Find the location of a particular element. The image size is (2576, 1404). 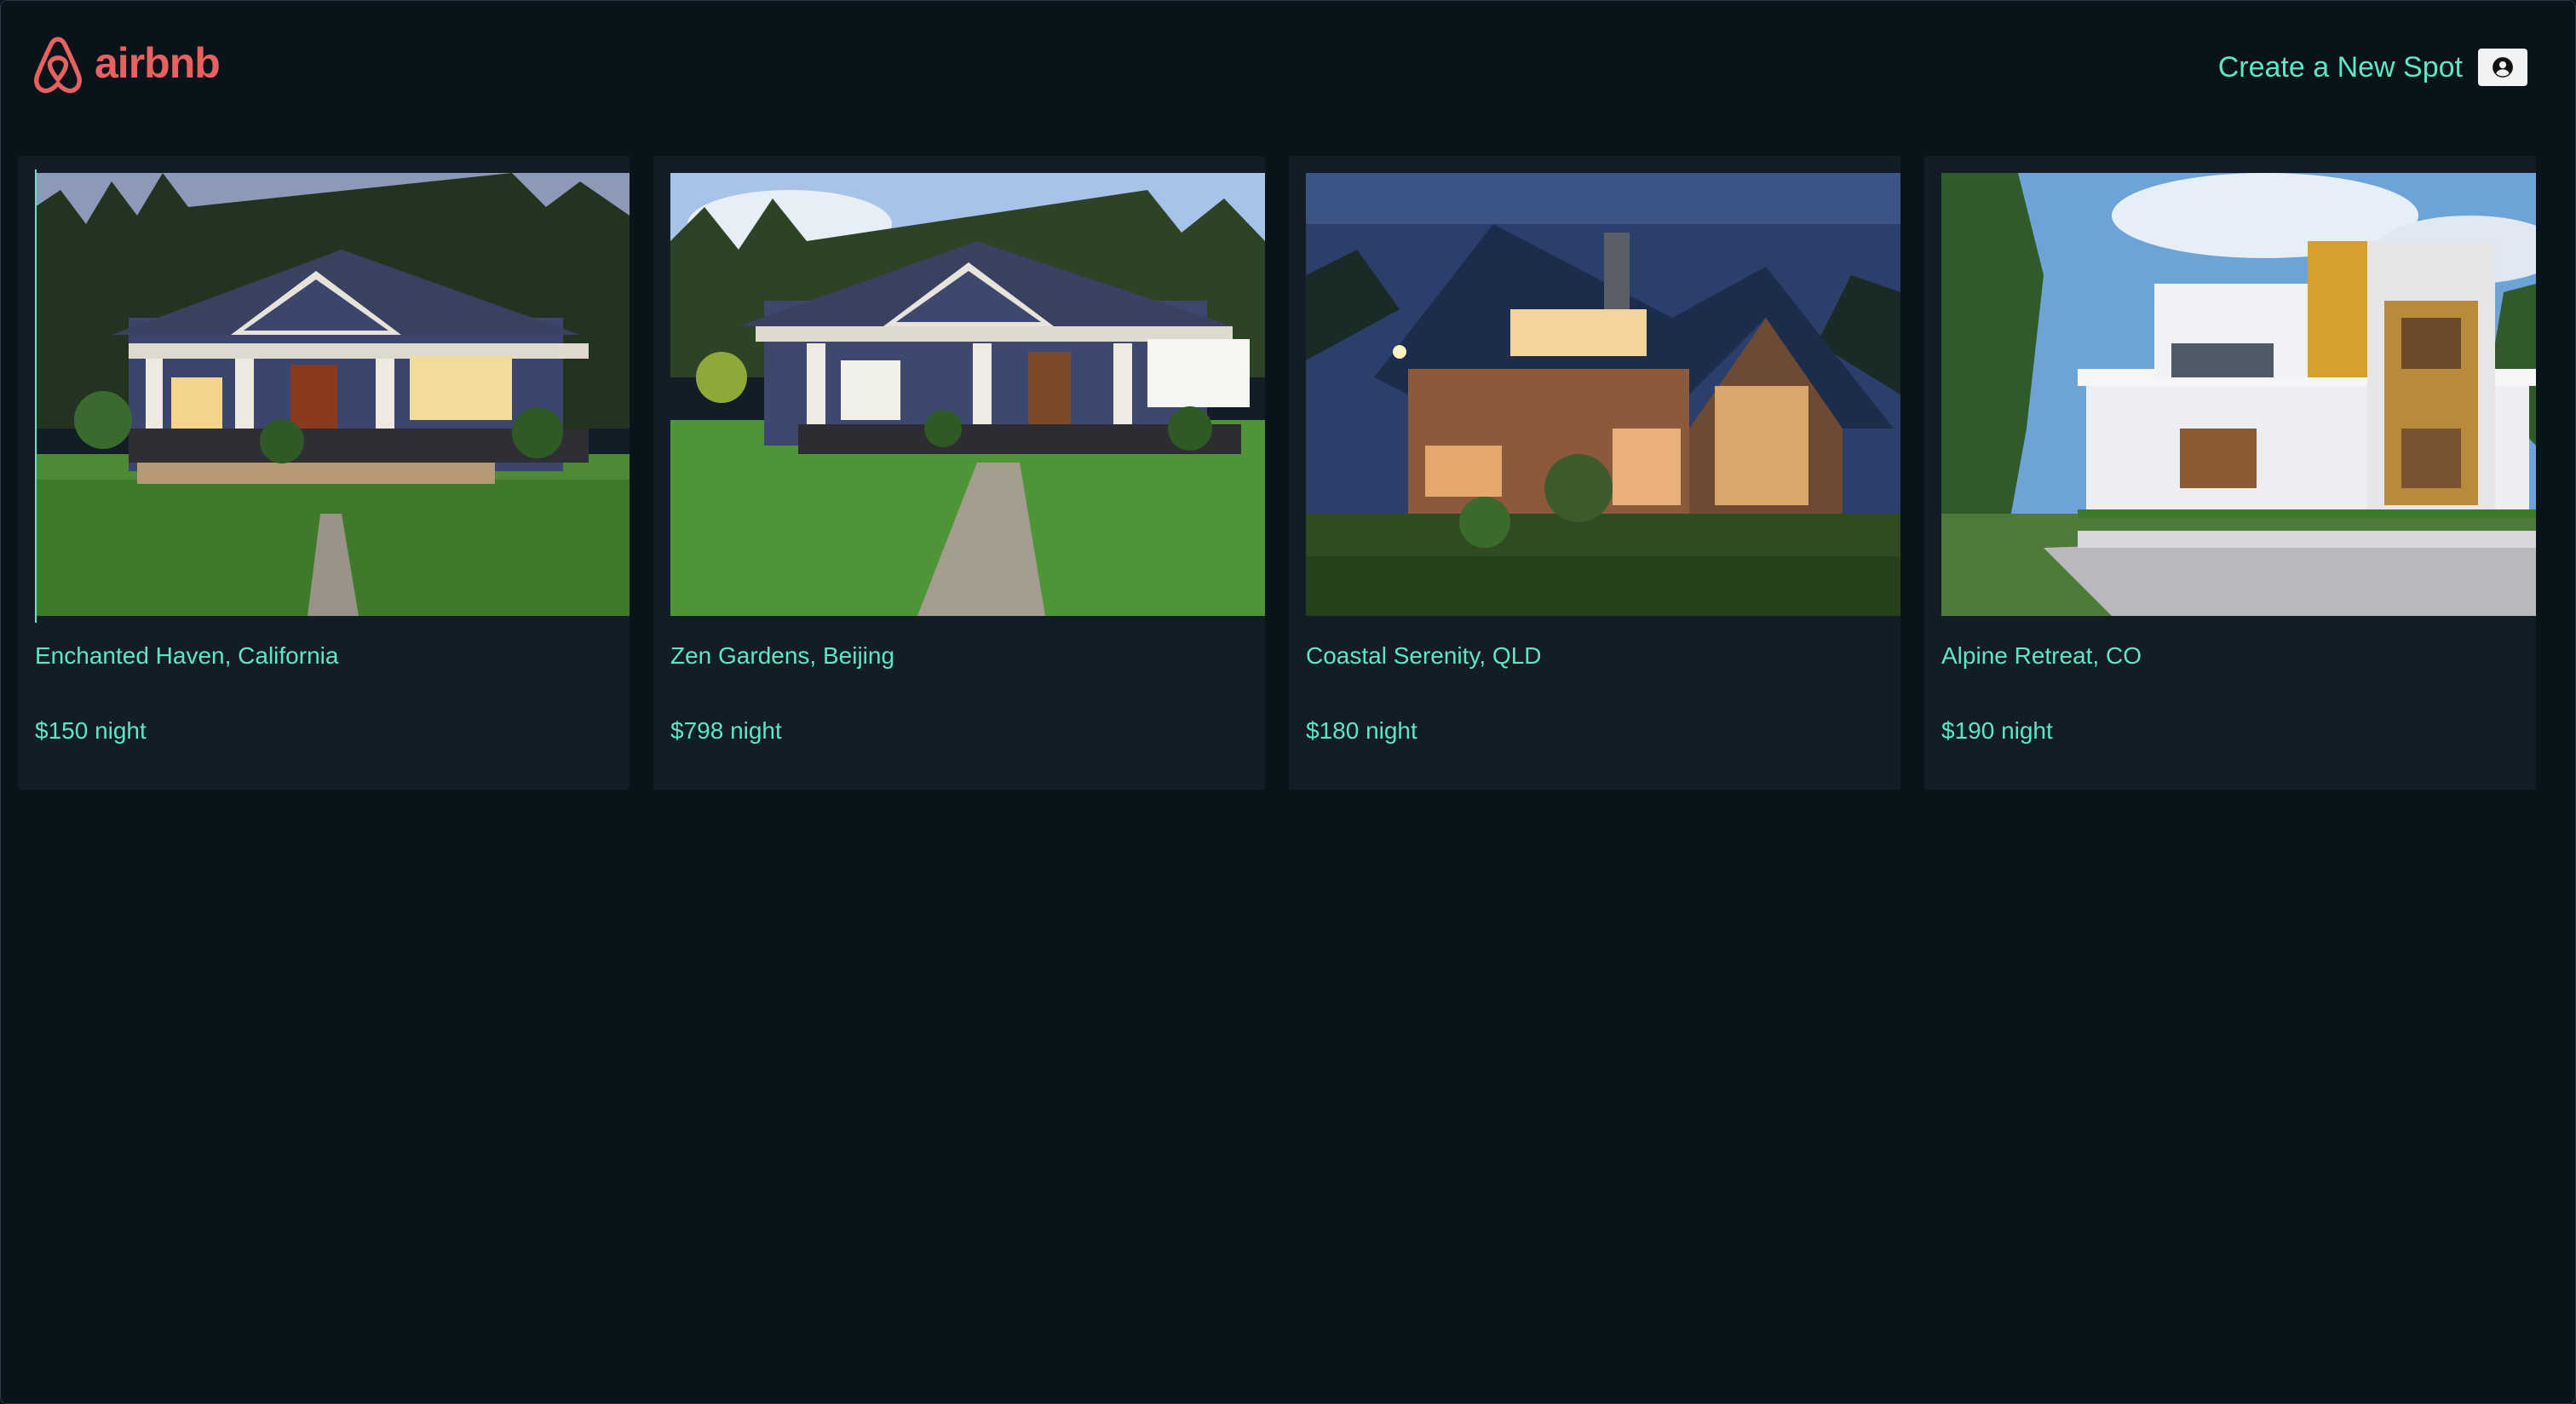

spot-card: Zen Gardens, Beijing $798 night is located at coordinates (959, 473).